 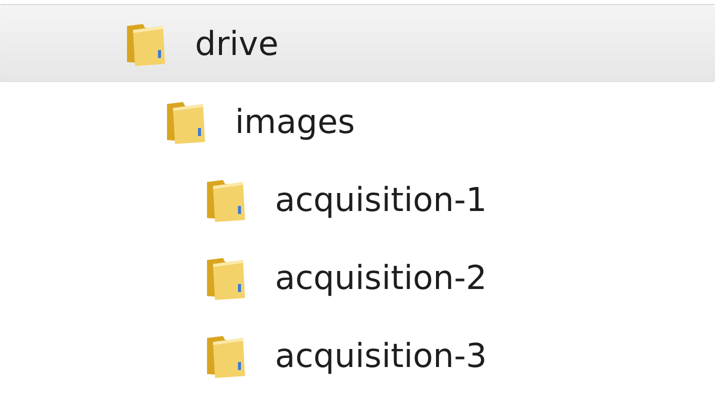 What do you see at coordinates (381, 355) in the screenshot?
I see `folder-name: acquisition-3` at bounding box center [381, 355].